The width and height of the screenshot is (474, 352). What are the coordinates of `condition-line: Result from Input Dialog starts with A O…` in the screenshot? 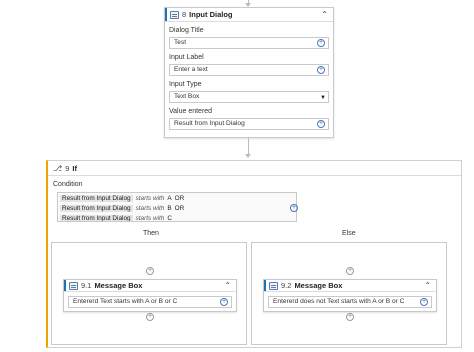 It's located at (177, 198).